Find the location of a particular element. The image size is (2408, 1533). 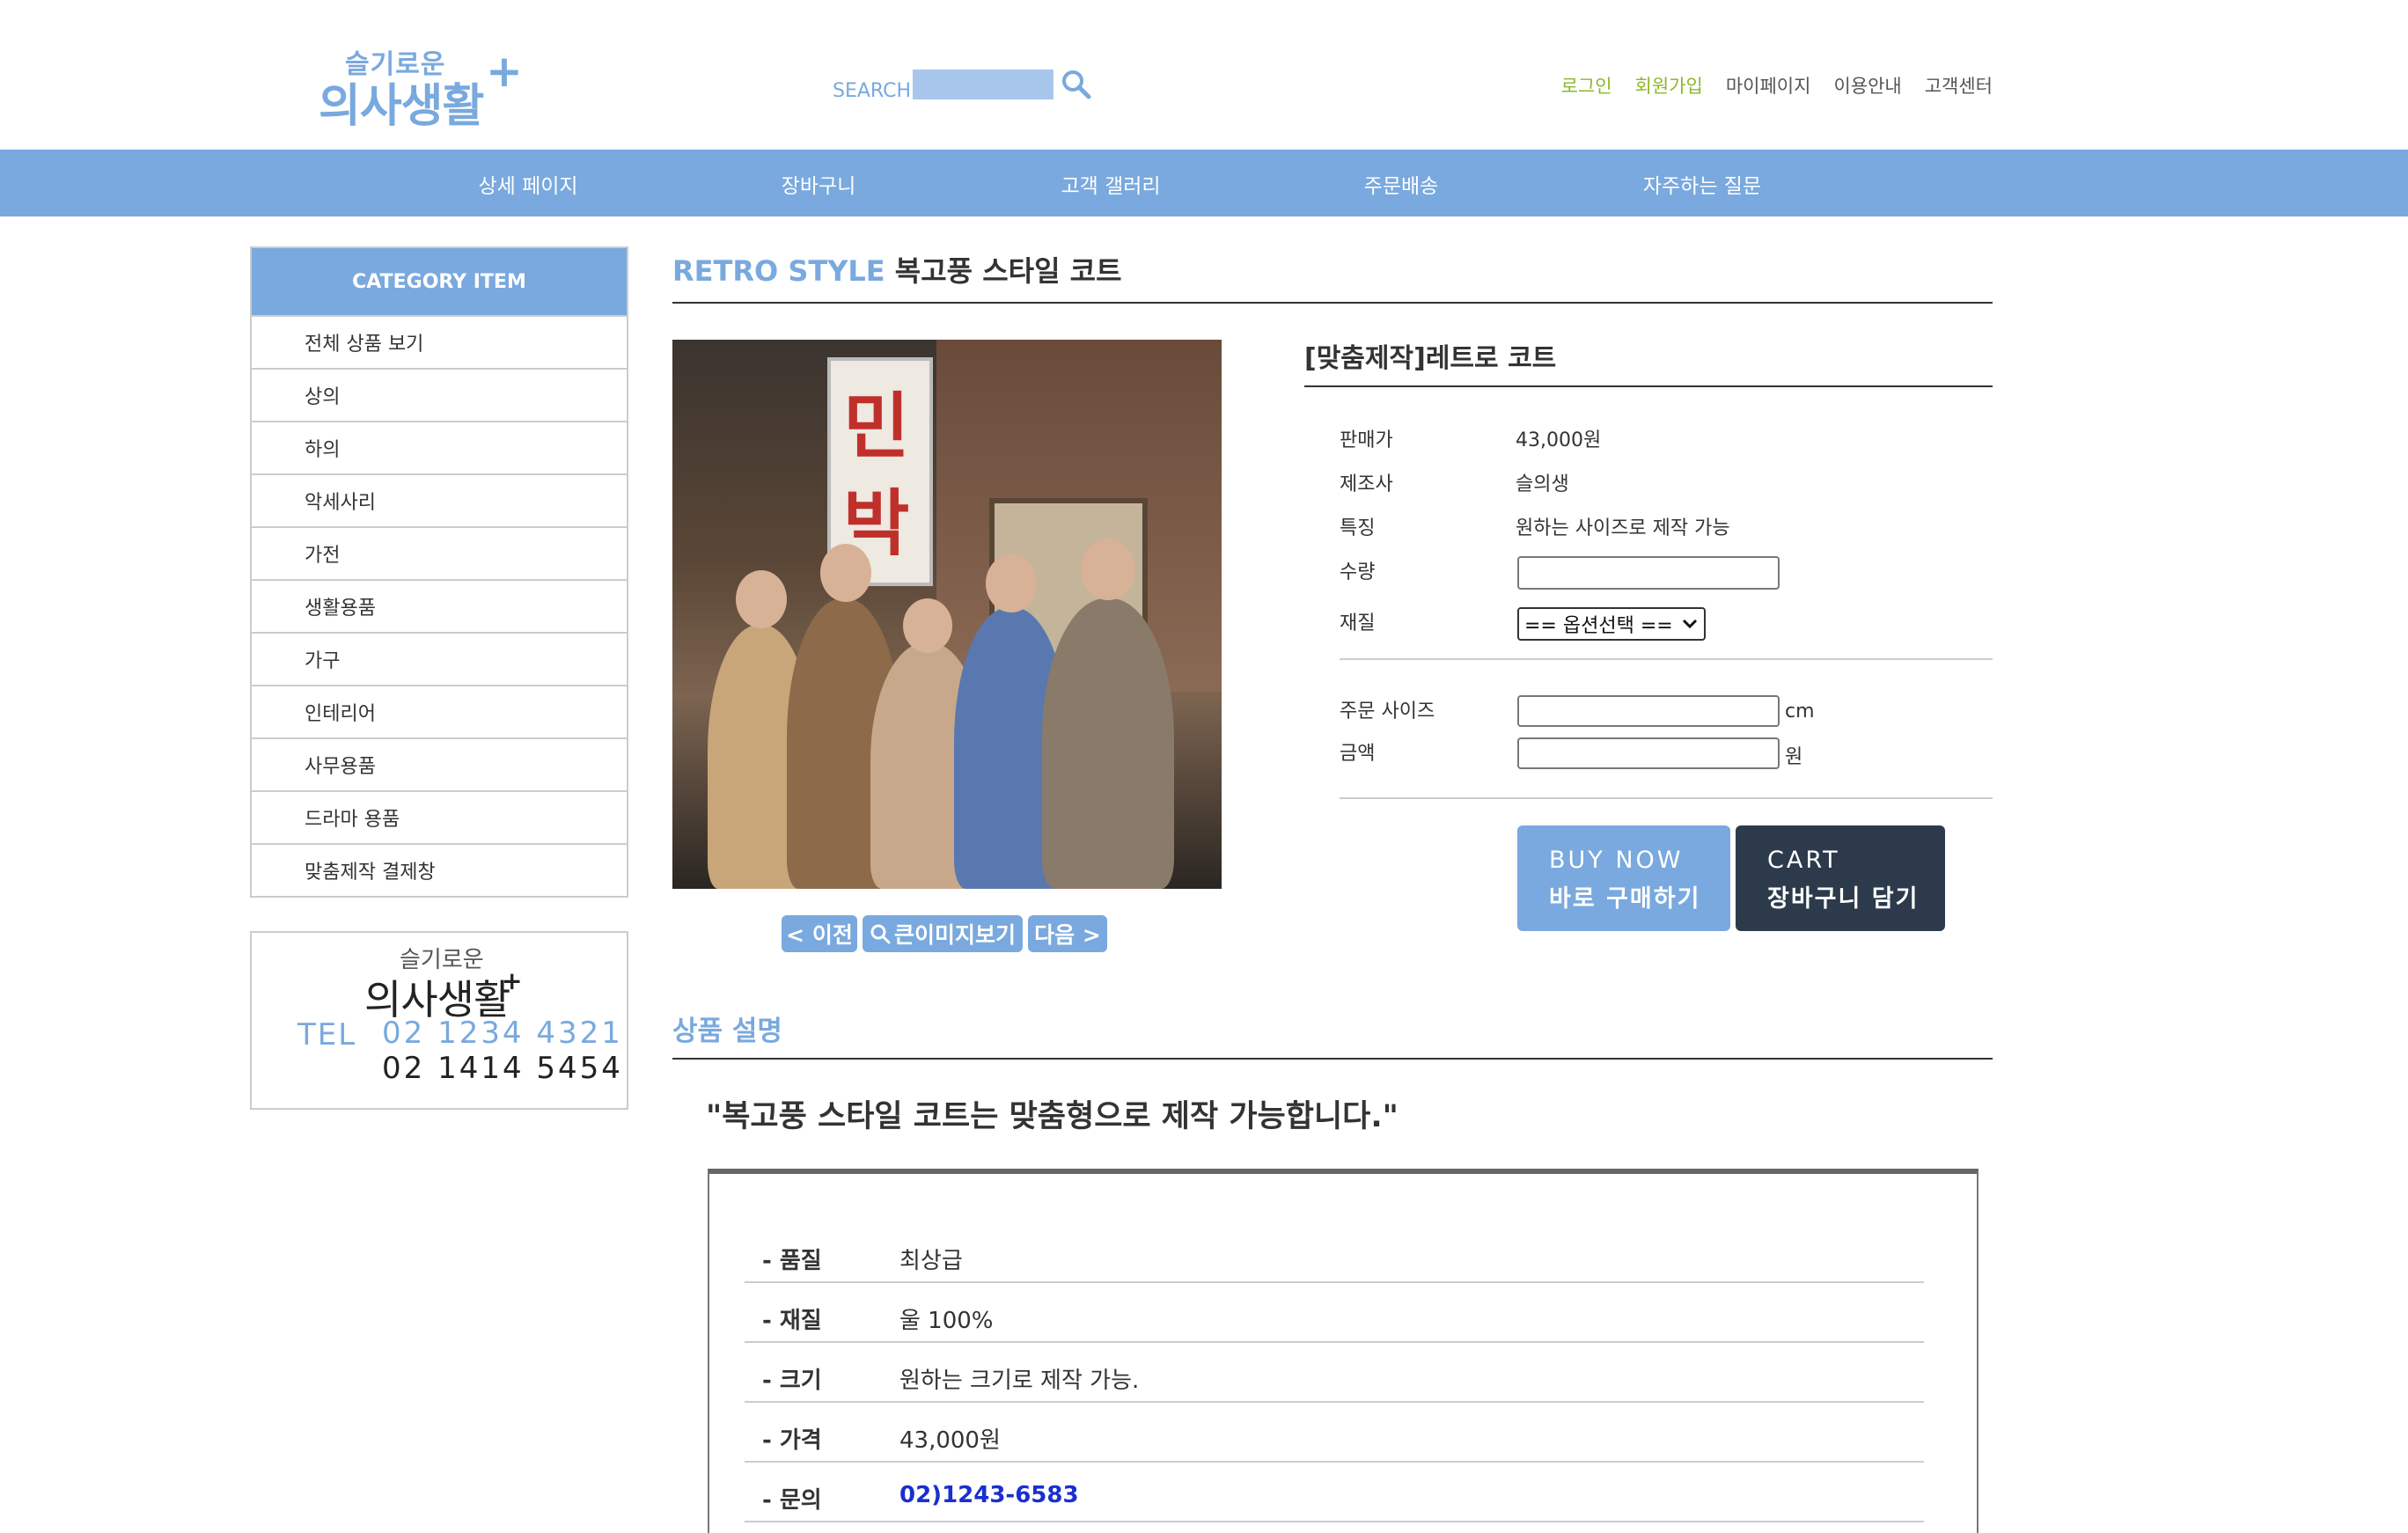

nav-detail-page: 상세 페이지 is located at coordinates (527, 184).